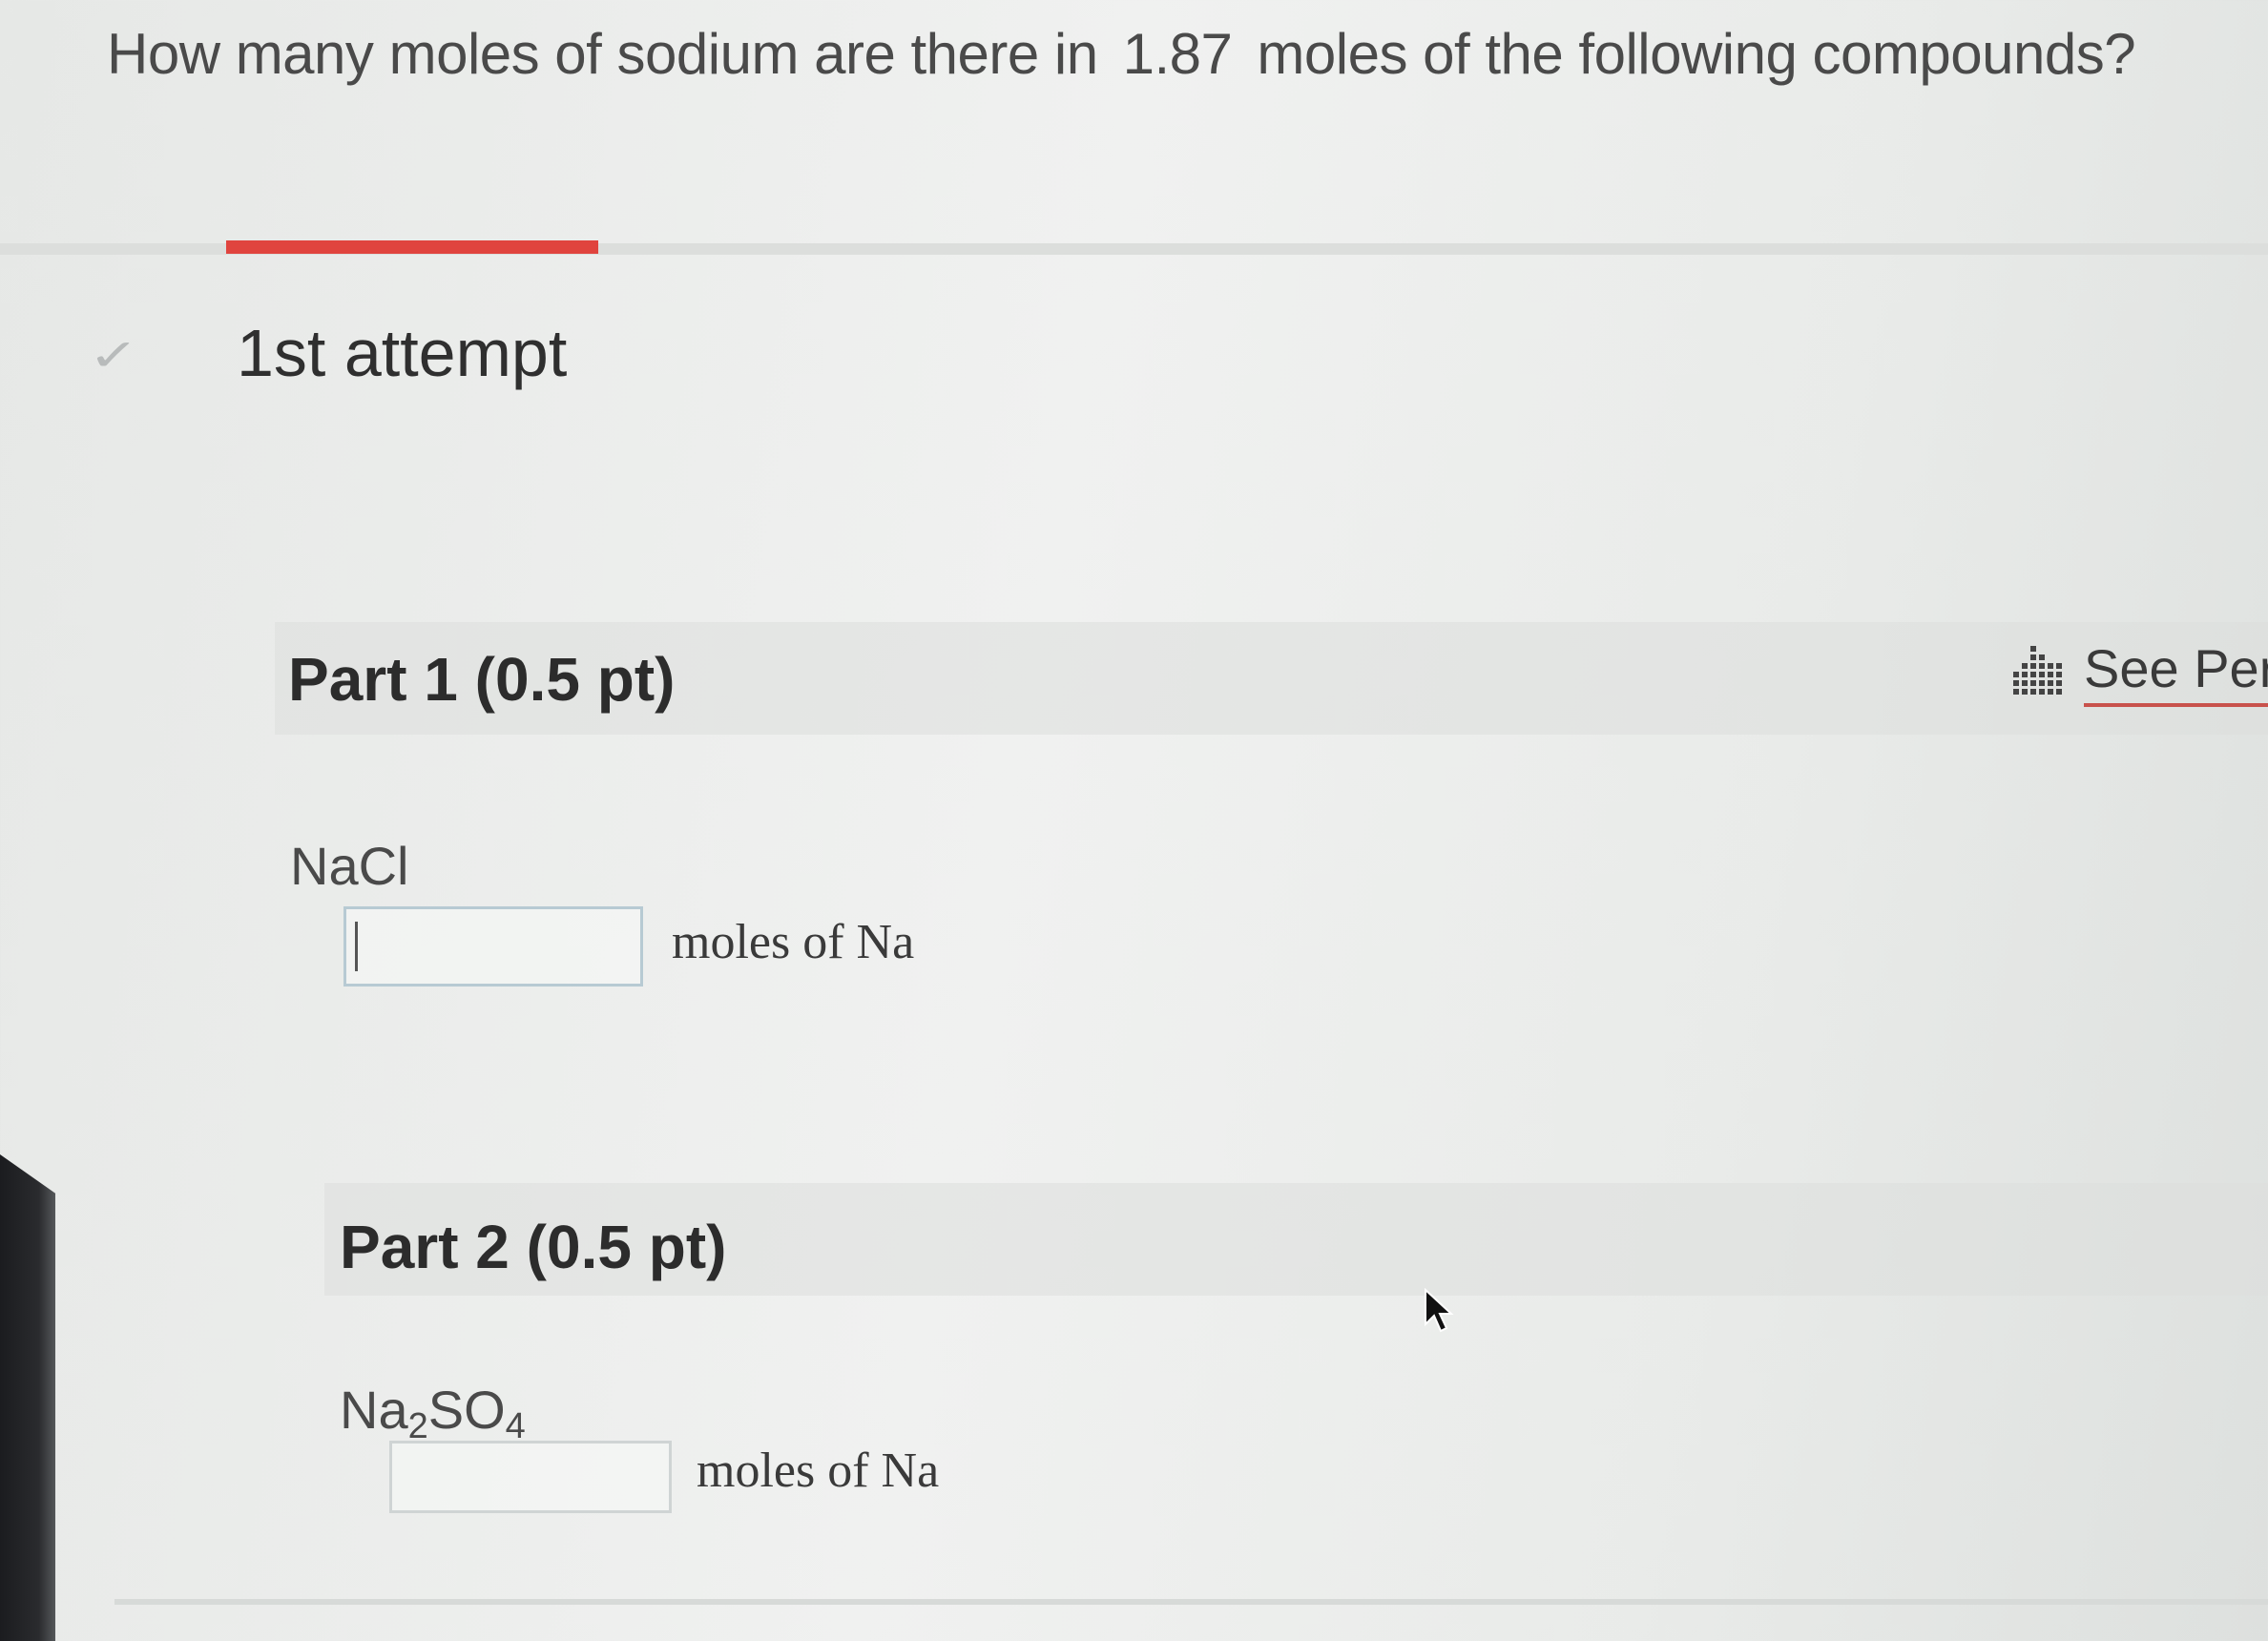 This screenshot has height=1641, width=2268. I want to click on part-2-compound: Na2SO4, so click(433, 1413).